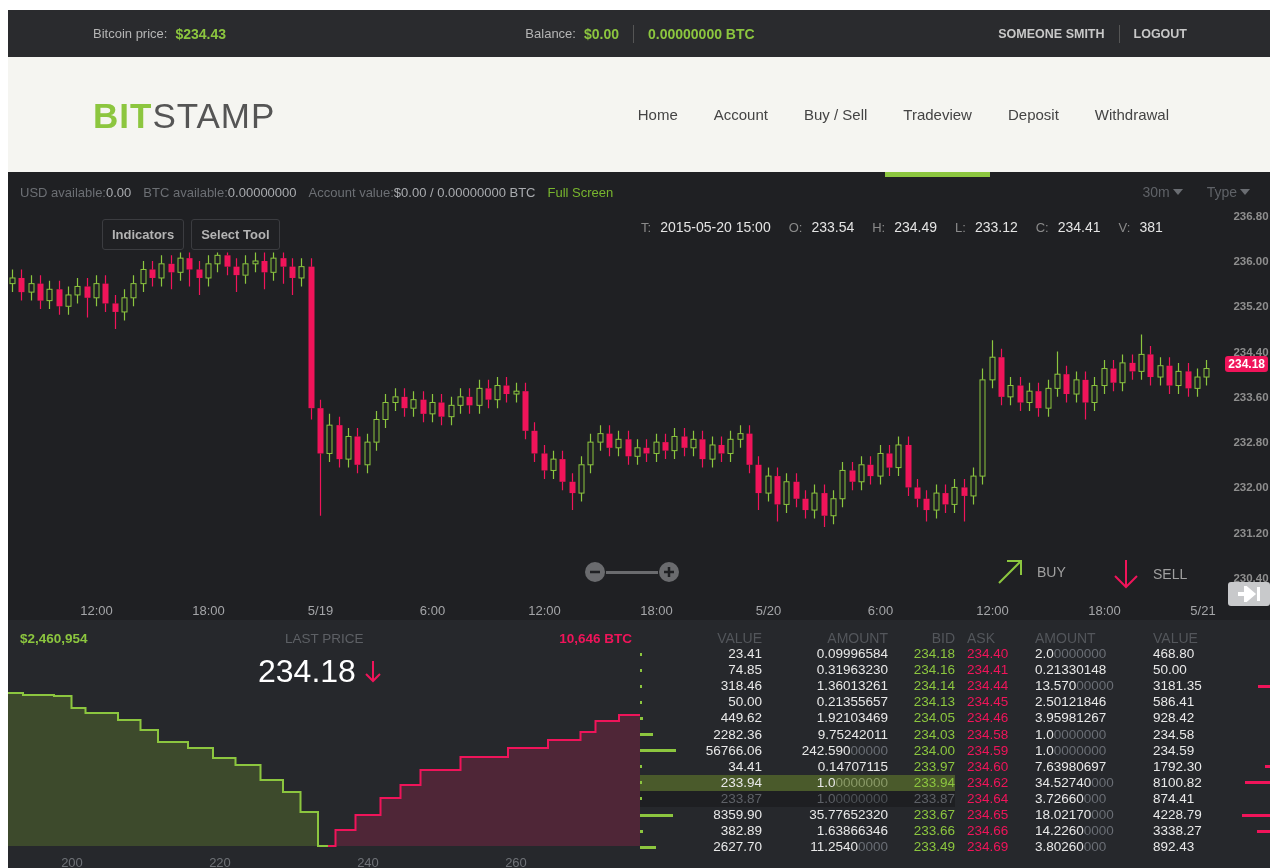  I want to click on table-cell-text: 234.13, so click(933, 702).